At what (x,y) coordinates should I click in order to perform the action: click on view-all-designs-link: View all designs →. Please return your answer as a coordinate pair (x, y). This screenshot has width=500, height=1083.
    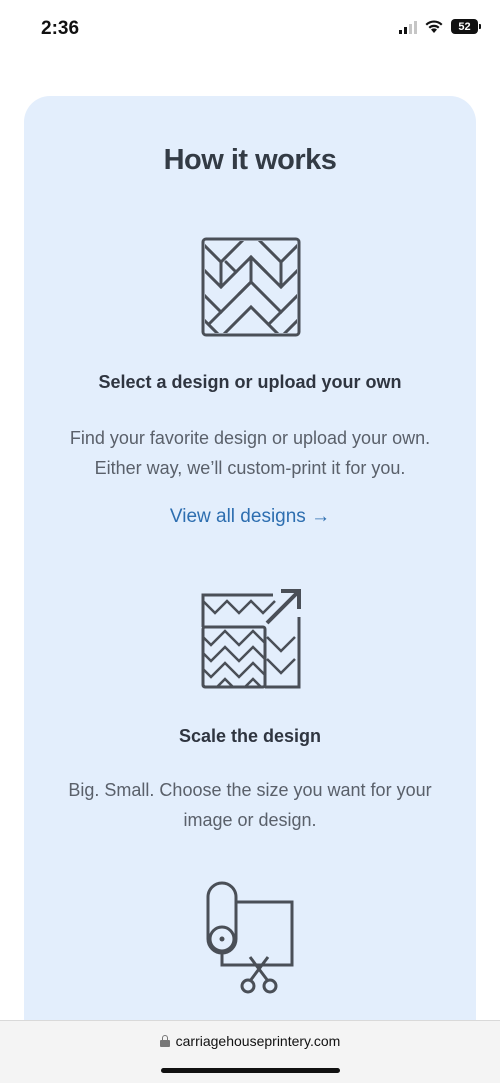
    Looking at the image, I should click on (250, 517).